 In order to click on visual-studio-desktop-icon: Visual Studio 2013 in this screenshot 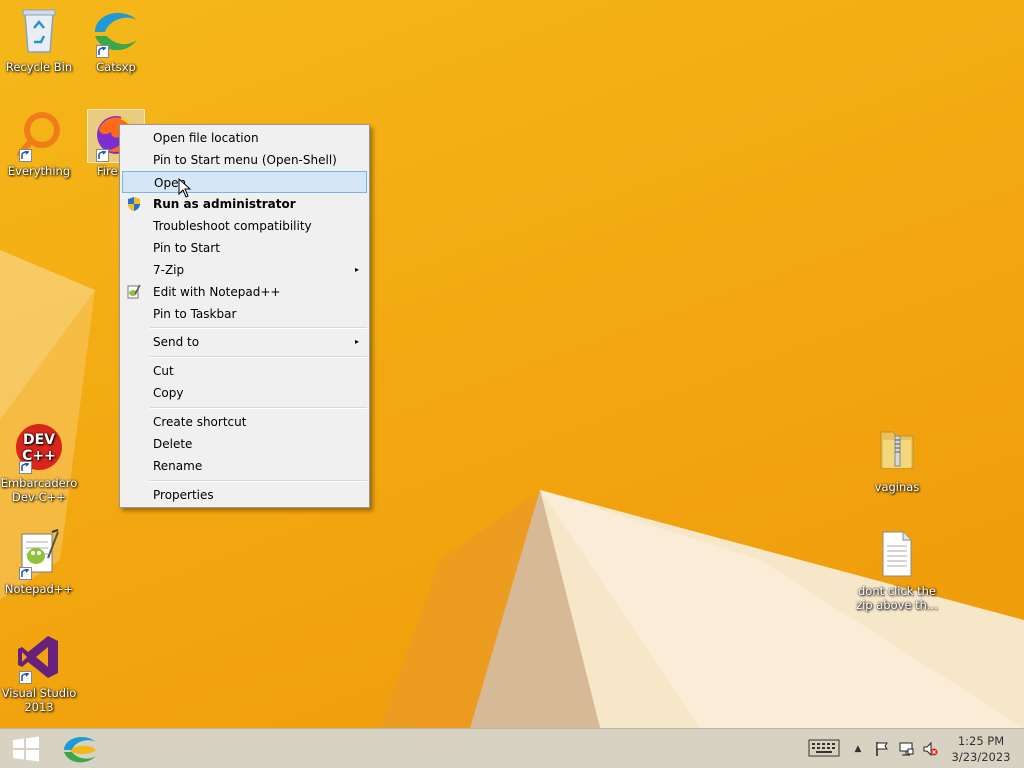, I will do `click(39, 673)`.